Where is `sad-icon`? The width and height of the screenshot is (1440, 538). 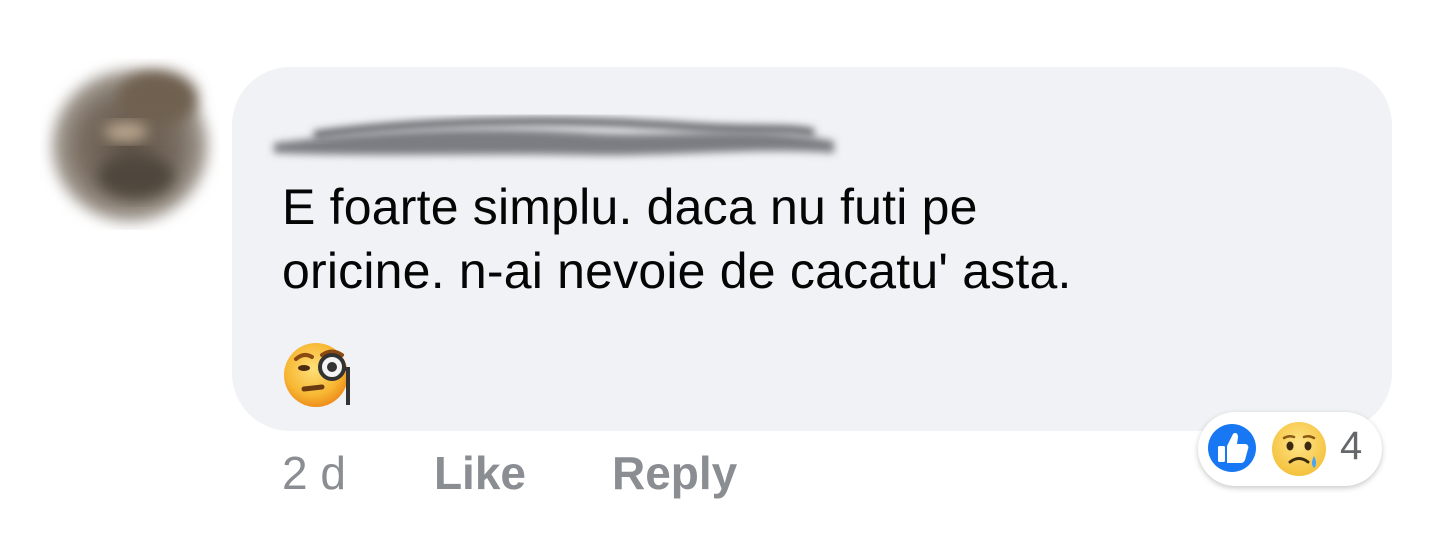 sad-icon is located at coordinates (1299, 449).